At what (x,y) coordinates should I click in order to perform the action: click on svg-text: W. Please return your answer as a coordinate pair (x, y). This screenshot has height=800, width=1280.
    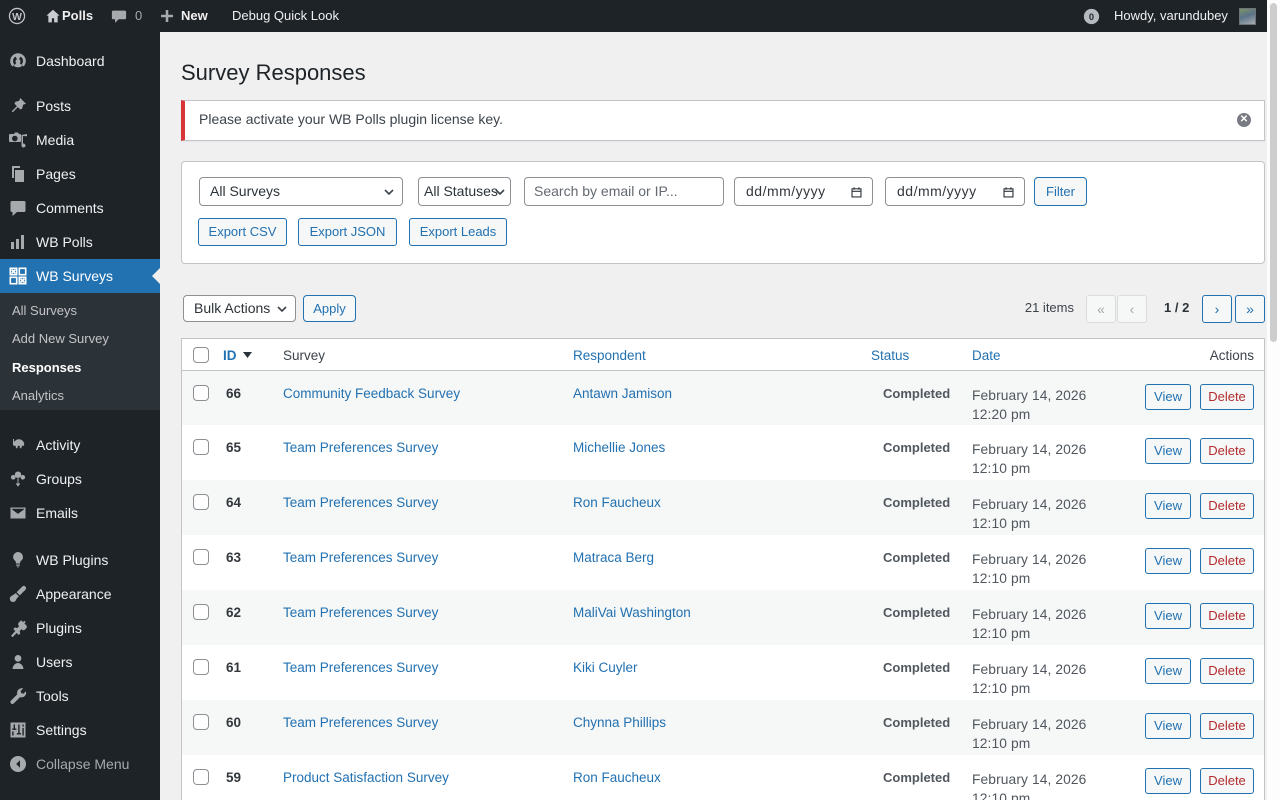
    Looking at the image, I should click on (17, 17).